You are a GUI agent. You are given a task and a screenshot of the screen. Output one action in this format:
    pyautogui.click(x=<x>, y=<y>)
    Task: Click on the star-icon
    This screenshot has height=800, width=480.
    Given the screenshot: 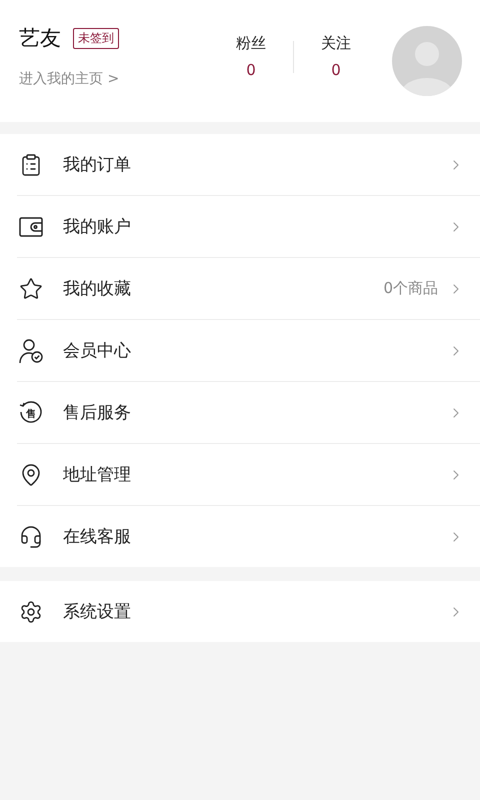 What is the action you would take?
    pyautogui.click(x=31, y=288)
    